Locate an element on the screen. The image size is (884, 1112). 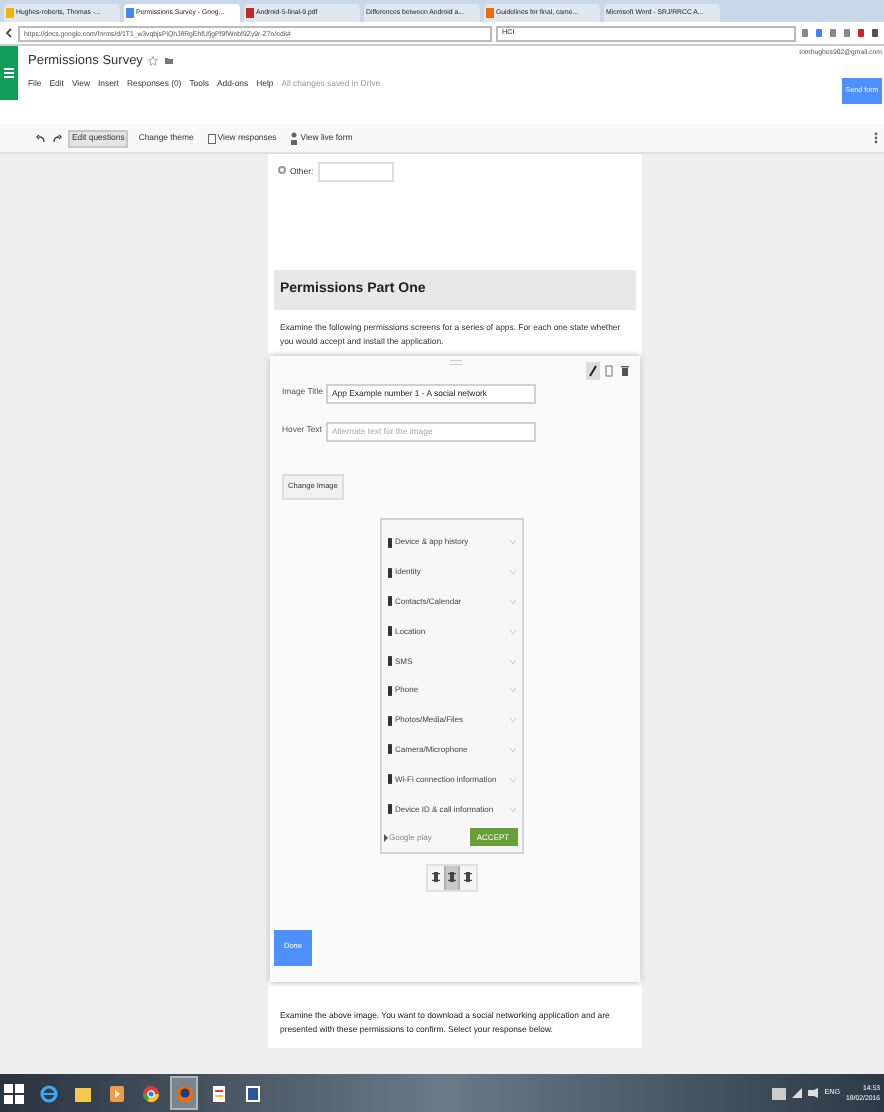
radio-button is located at coordinates (282, 170).